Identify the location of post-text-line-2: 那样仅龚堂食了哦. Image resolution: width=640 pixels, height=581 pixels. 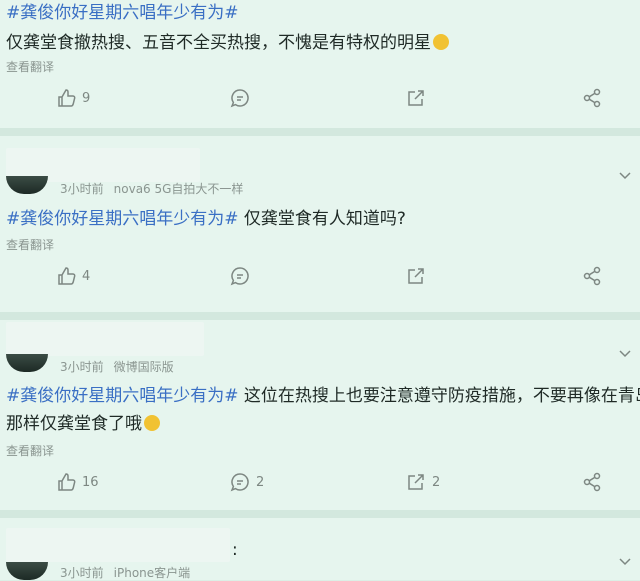
(83, 424).